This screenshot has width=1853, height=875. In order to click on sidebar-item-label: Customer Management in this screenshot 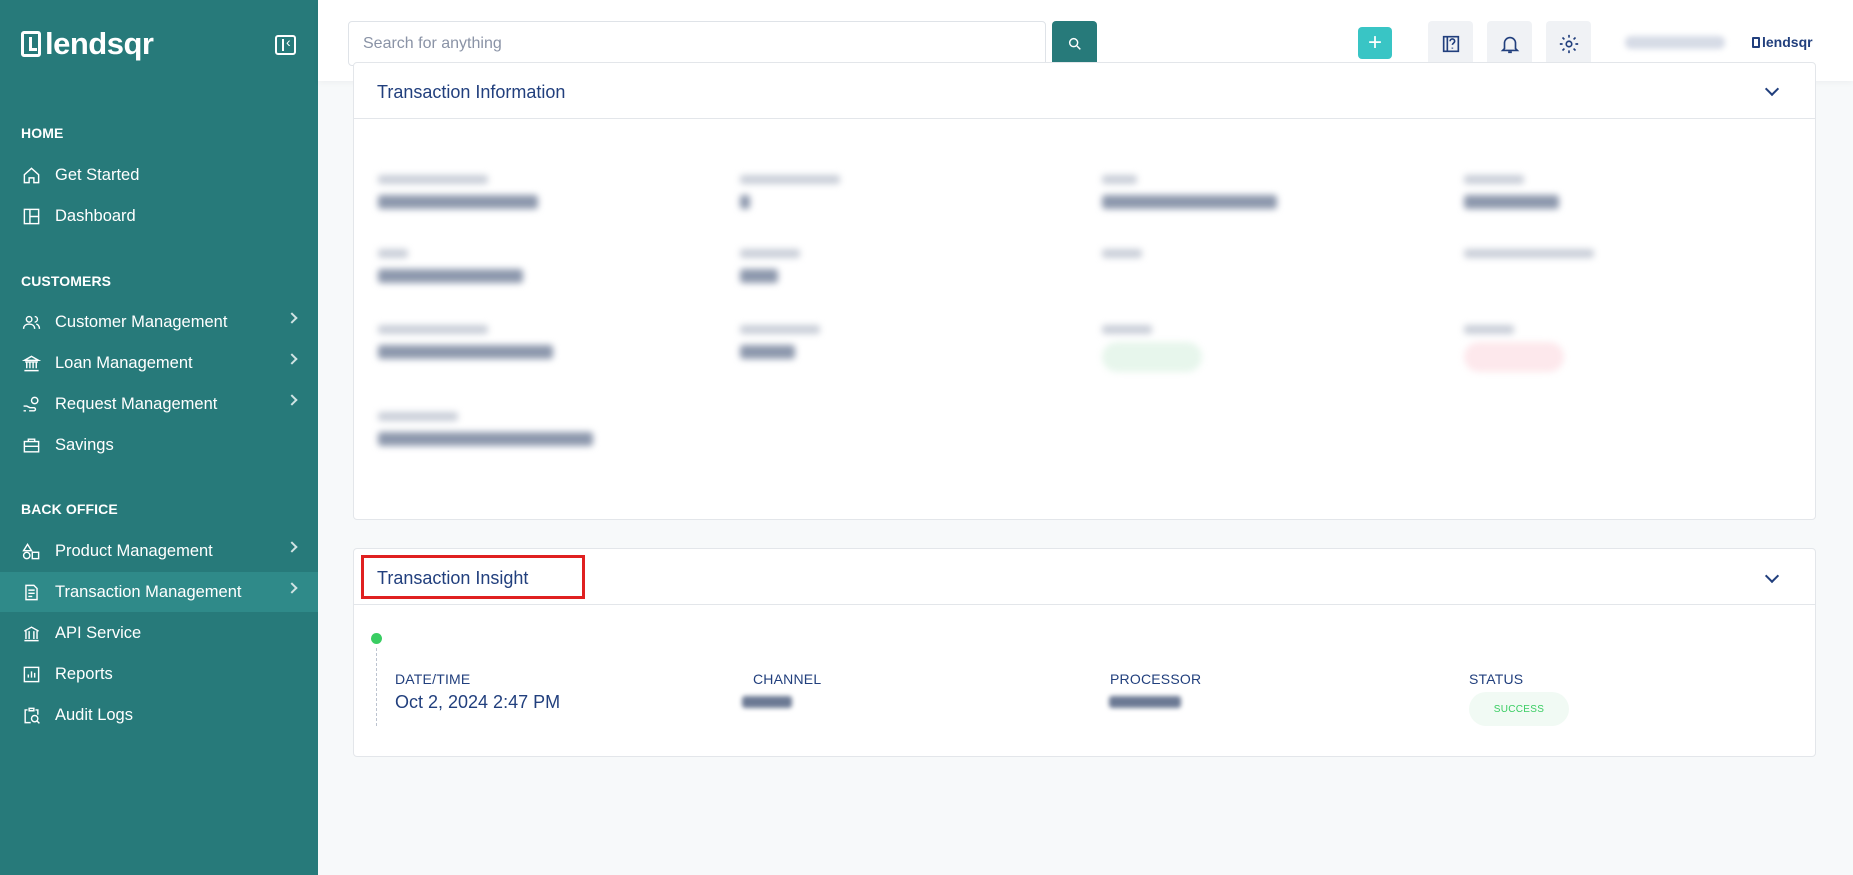, I will do `click(141, 321)`.